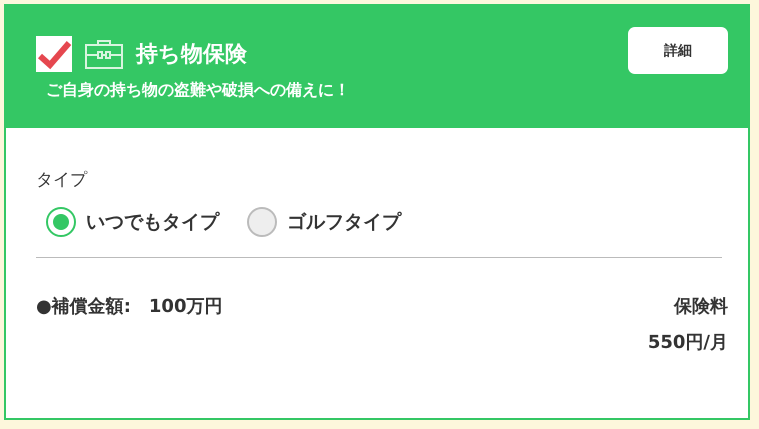 This screenshot has width=759, height=429. What do you see at coordinates (198, 90) in the screenshot?
I see `plan-subtitle: ご自身の持ち物の盗難や破損への備えに！` at bounding box center [198, 90].